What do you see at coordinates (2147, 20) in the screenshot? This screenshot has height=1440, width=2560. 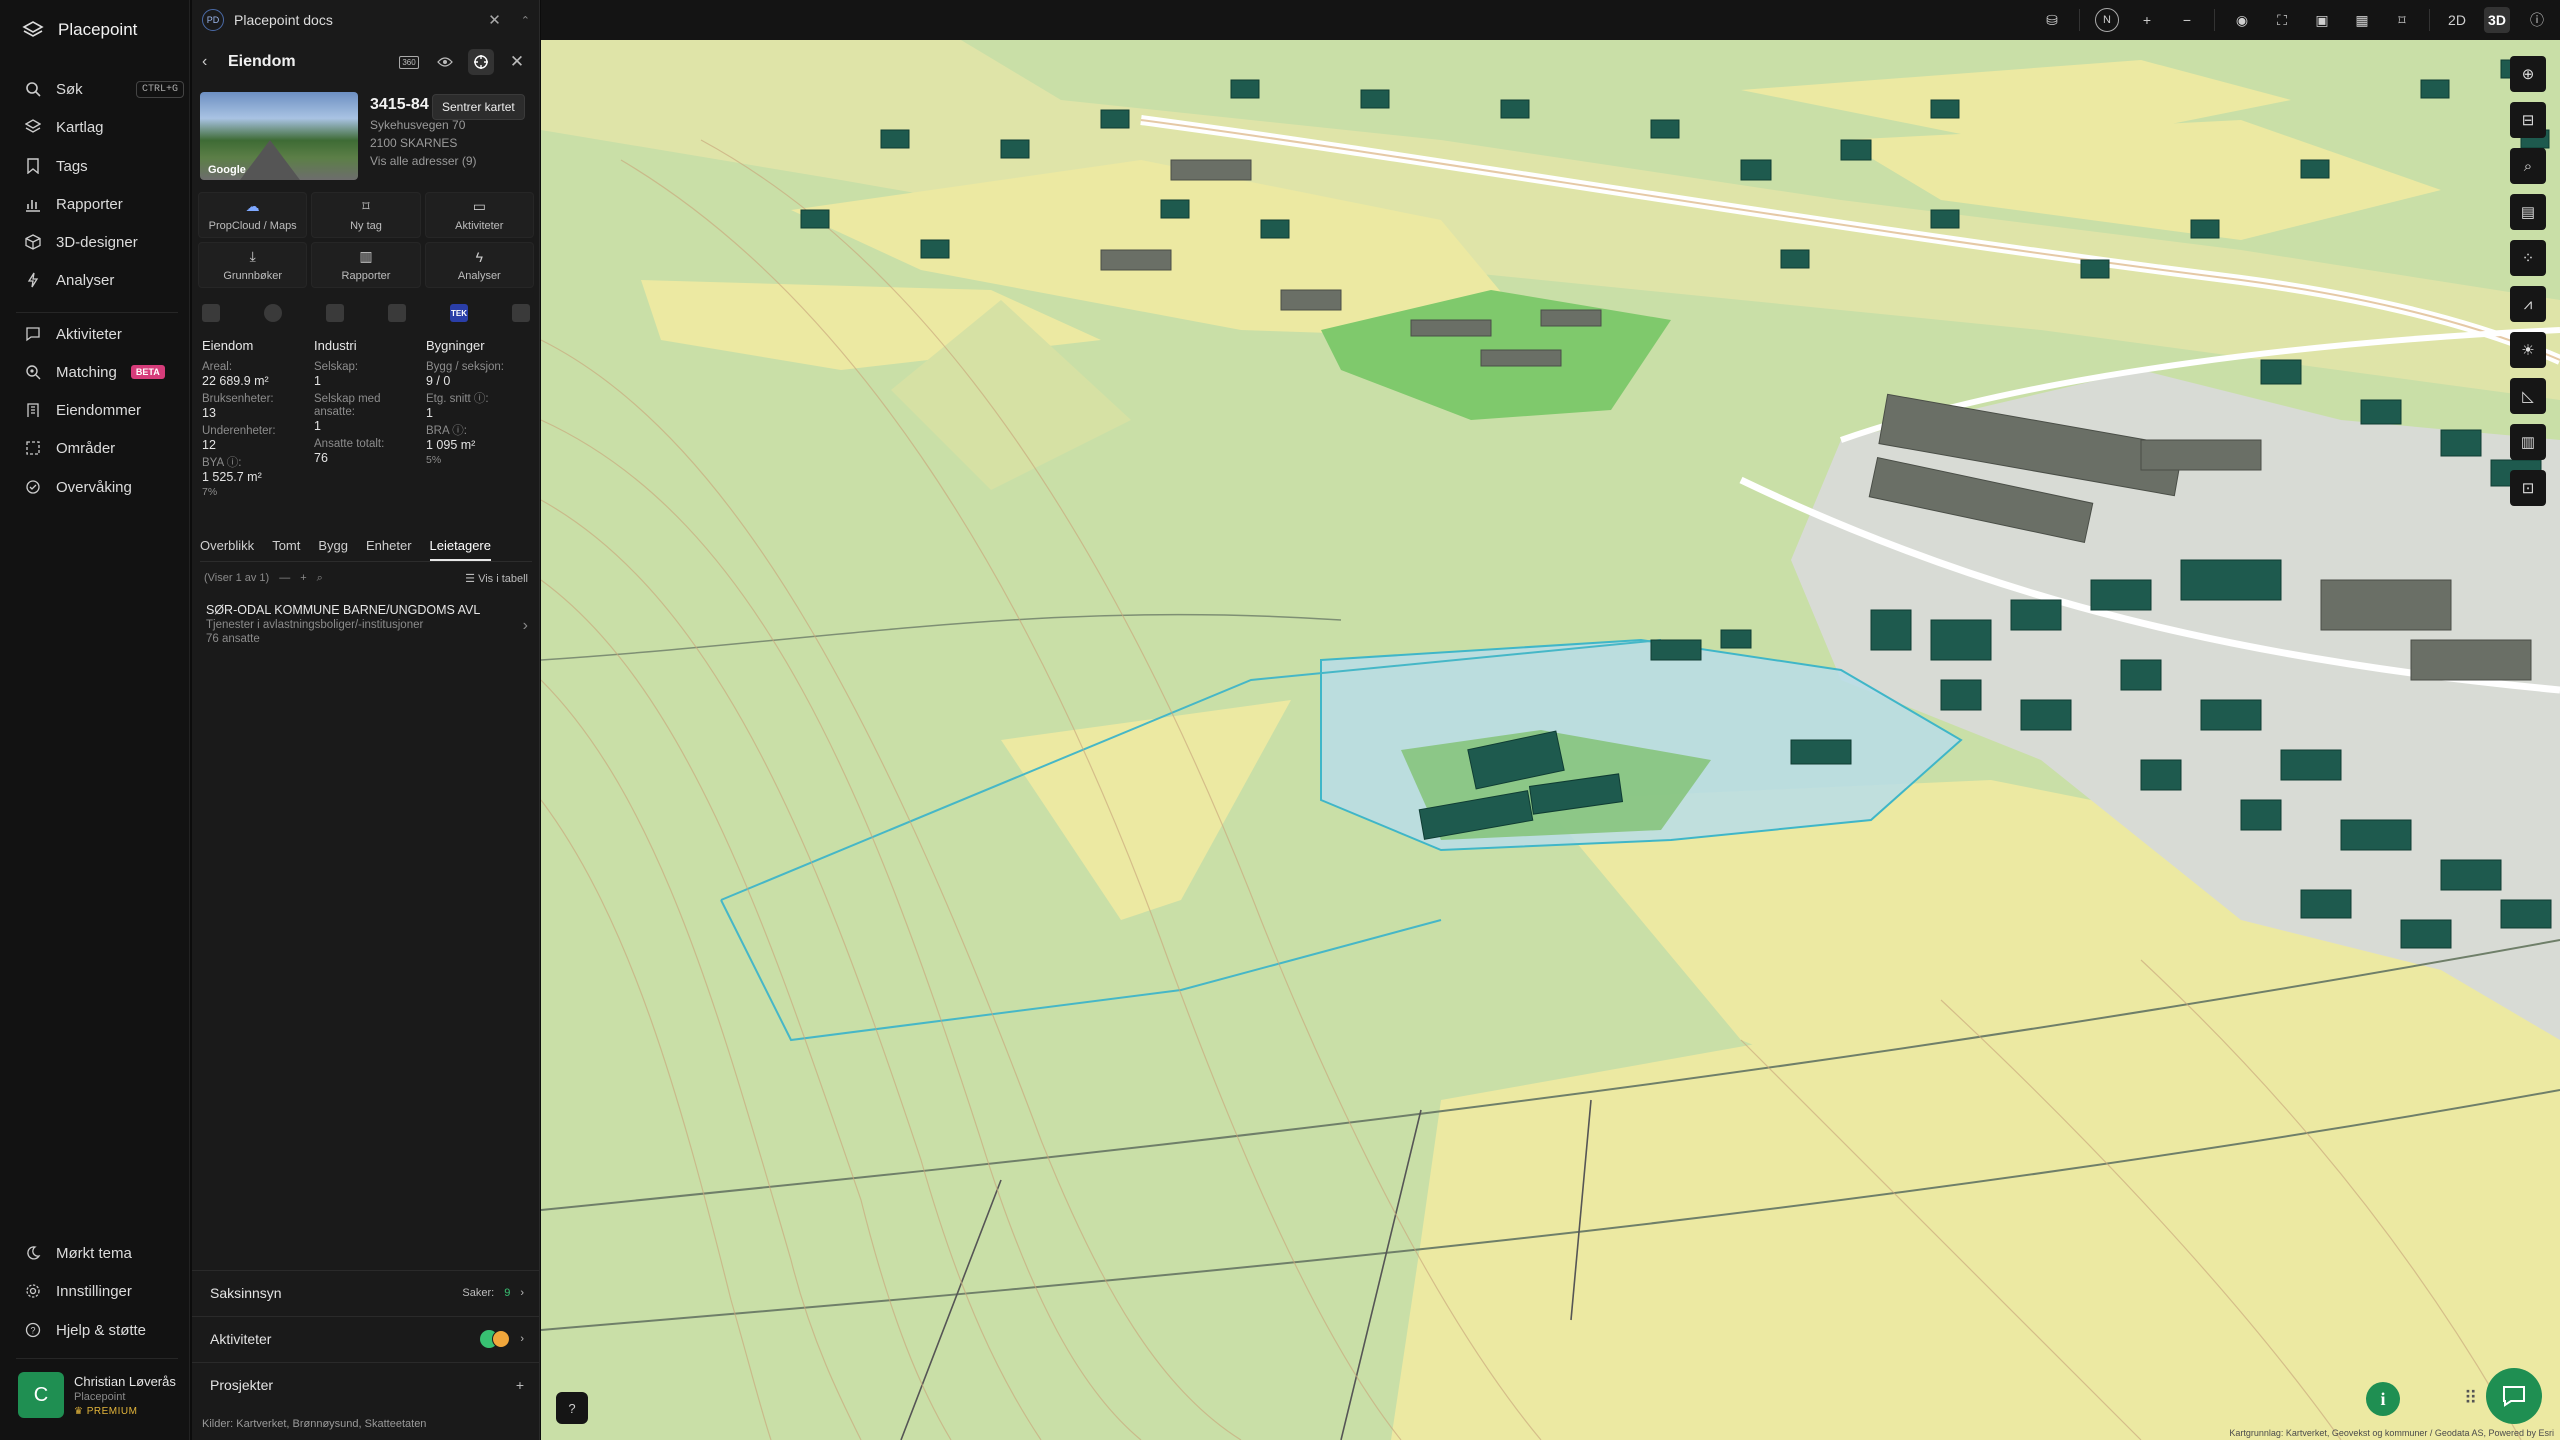 I see `zoom-in-icon: +` at bounding box center [2147, 20].